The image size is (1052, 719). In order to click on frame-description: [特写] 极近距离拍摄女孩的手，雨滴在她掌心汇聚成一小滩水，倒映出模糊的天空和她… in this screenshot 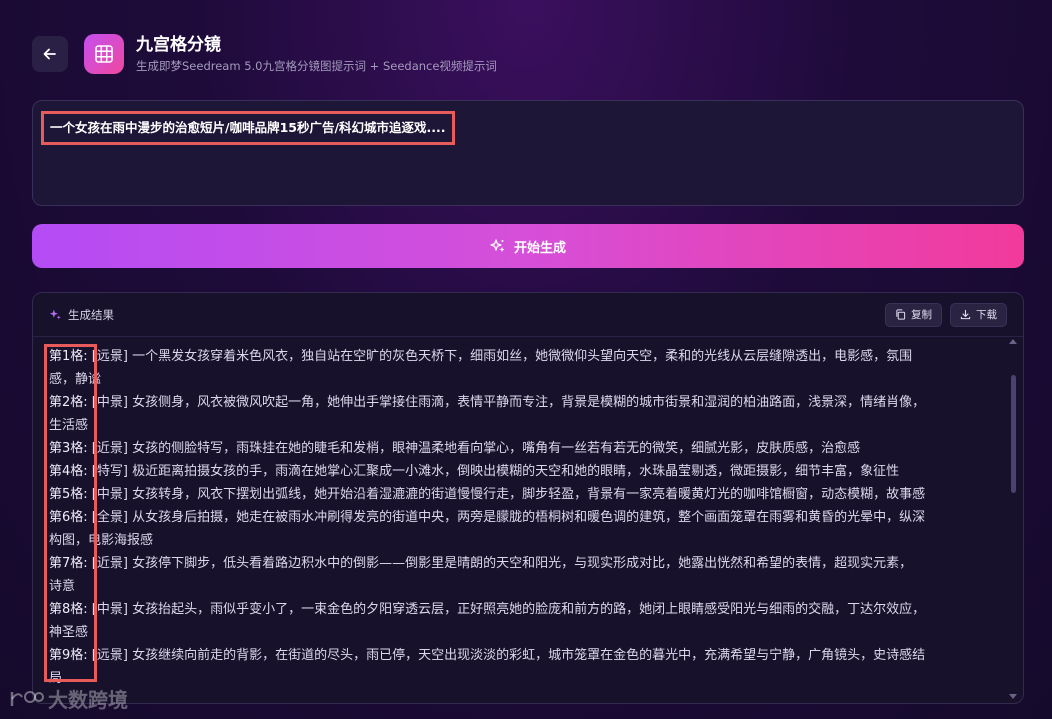, I will do `click(493, 471)`.